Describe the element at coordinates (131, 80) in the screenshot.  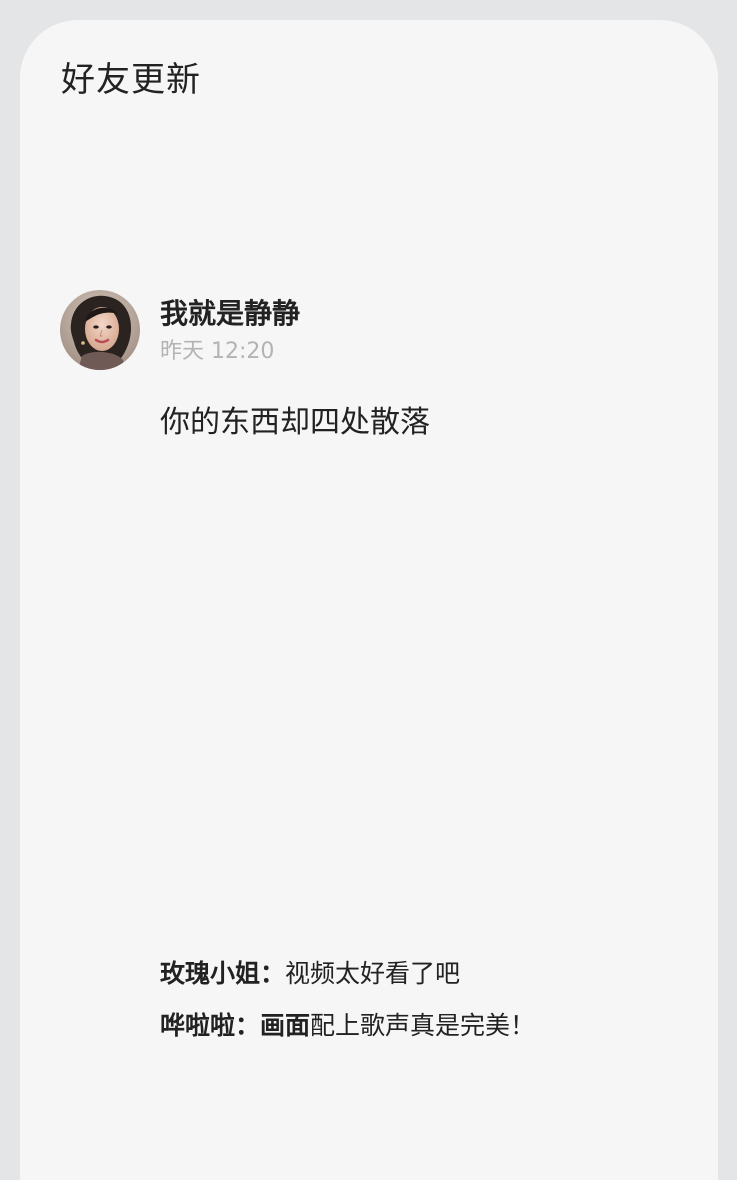
I see `page-title: 好友更新` at that location.